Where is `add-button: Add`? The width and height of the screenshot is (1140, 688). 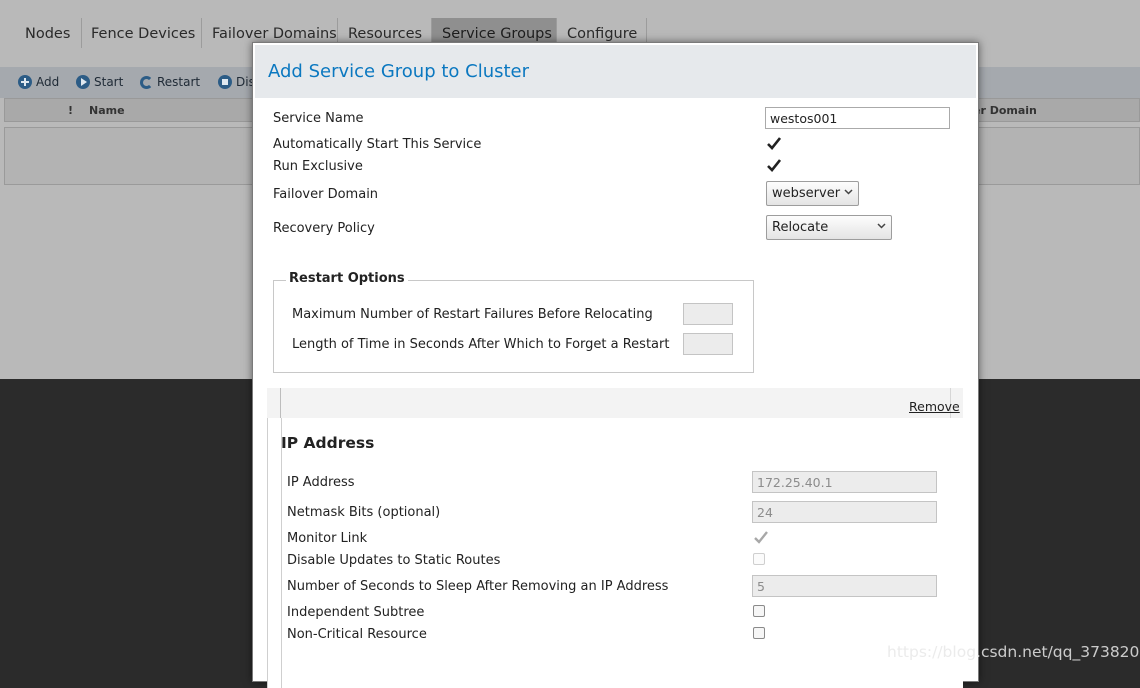 add-button: Add is located at coordinates (38, 82).